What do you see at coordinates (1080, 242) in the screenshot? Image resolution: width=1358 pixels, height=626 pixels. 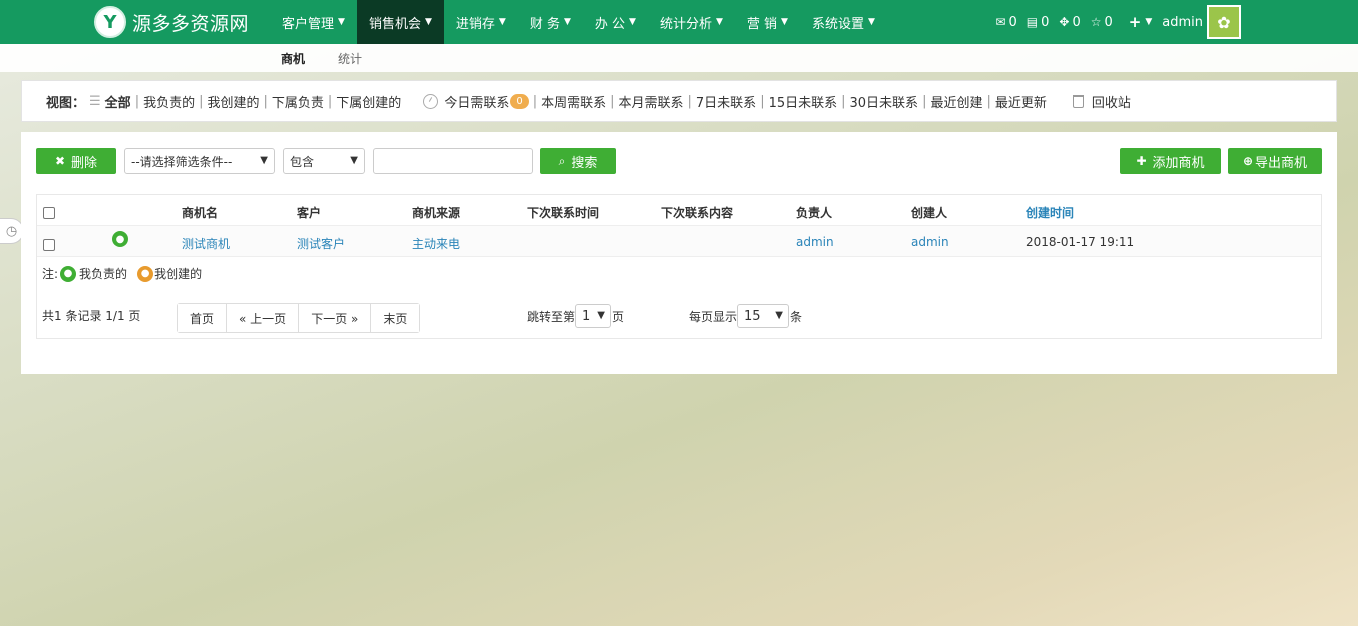 I see `created-time-cell: 2018-01-17 19:11` at bounding box center [1080, 242].